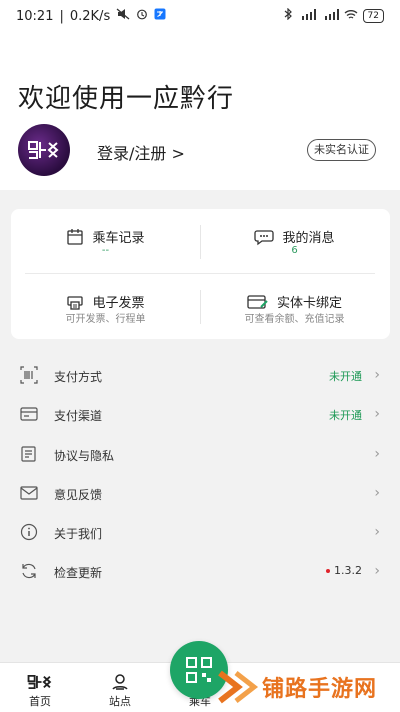 The width and height of the screenshot is (400, 712). I want to click on e-invoice-label: 电子发票, so click(118, 303).